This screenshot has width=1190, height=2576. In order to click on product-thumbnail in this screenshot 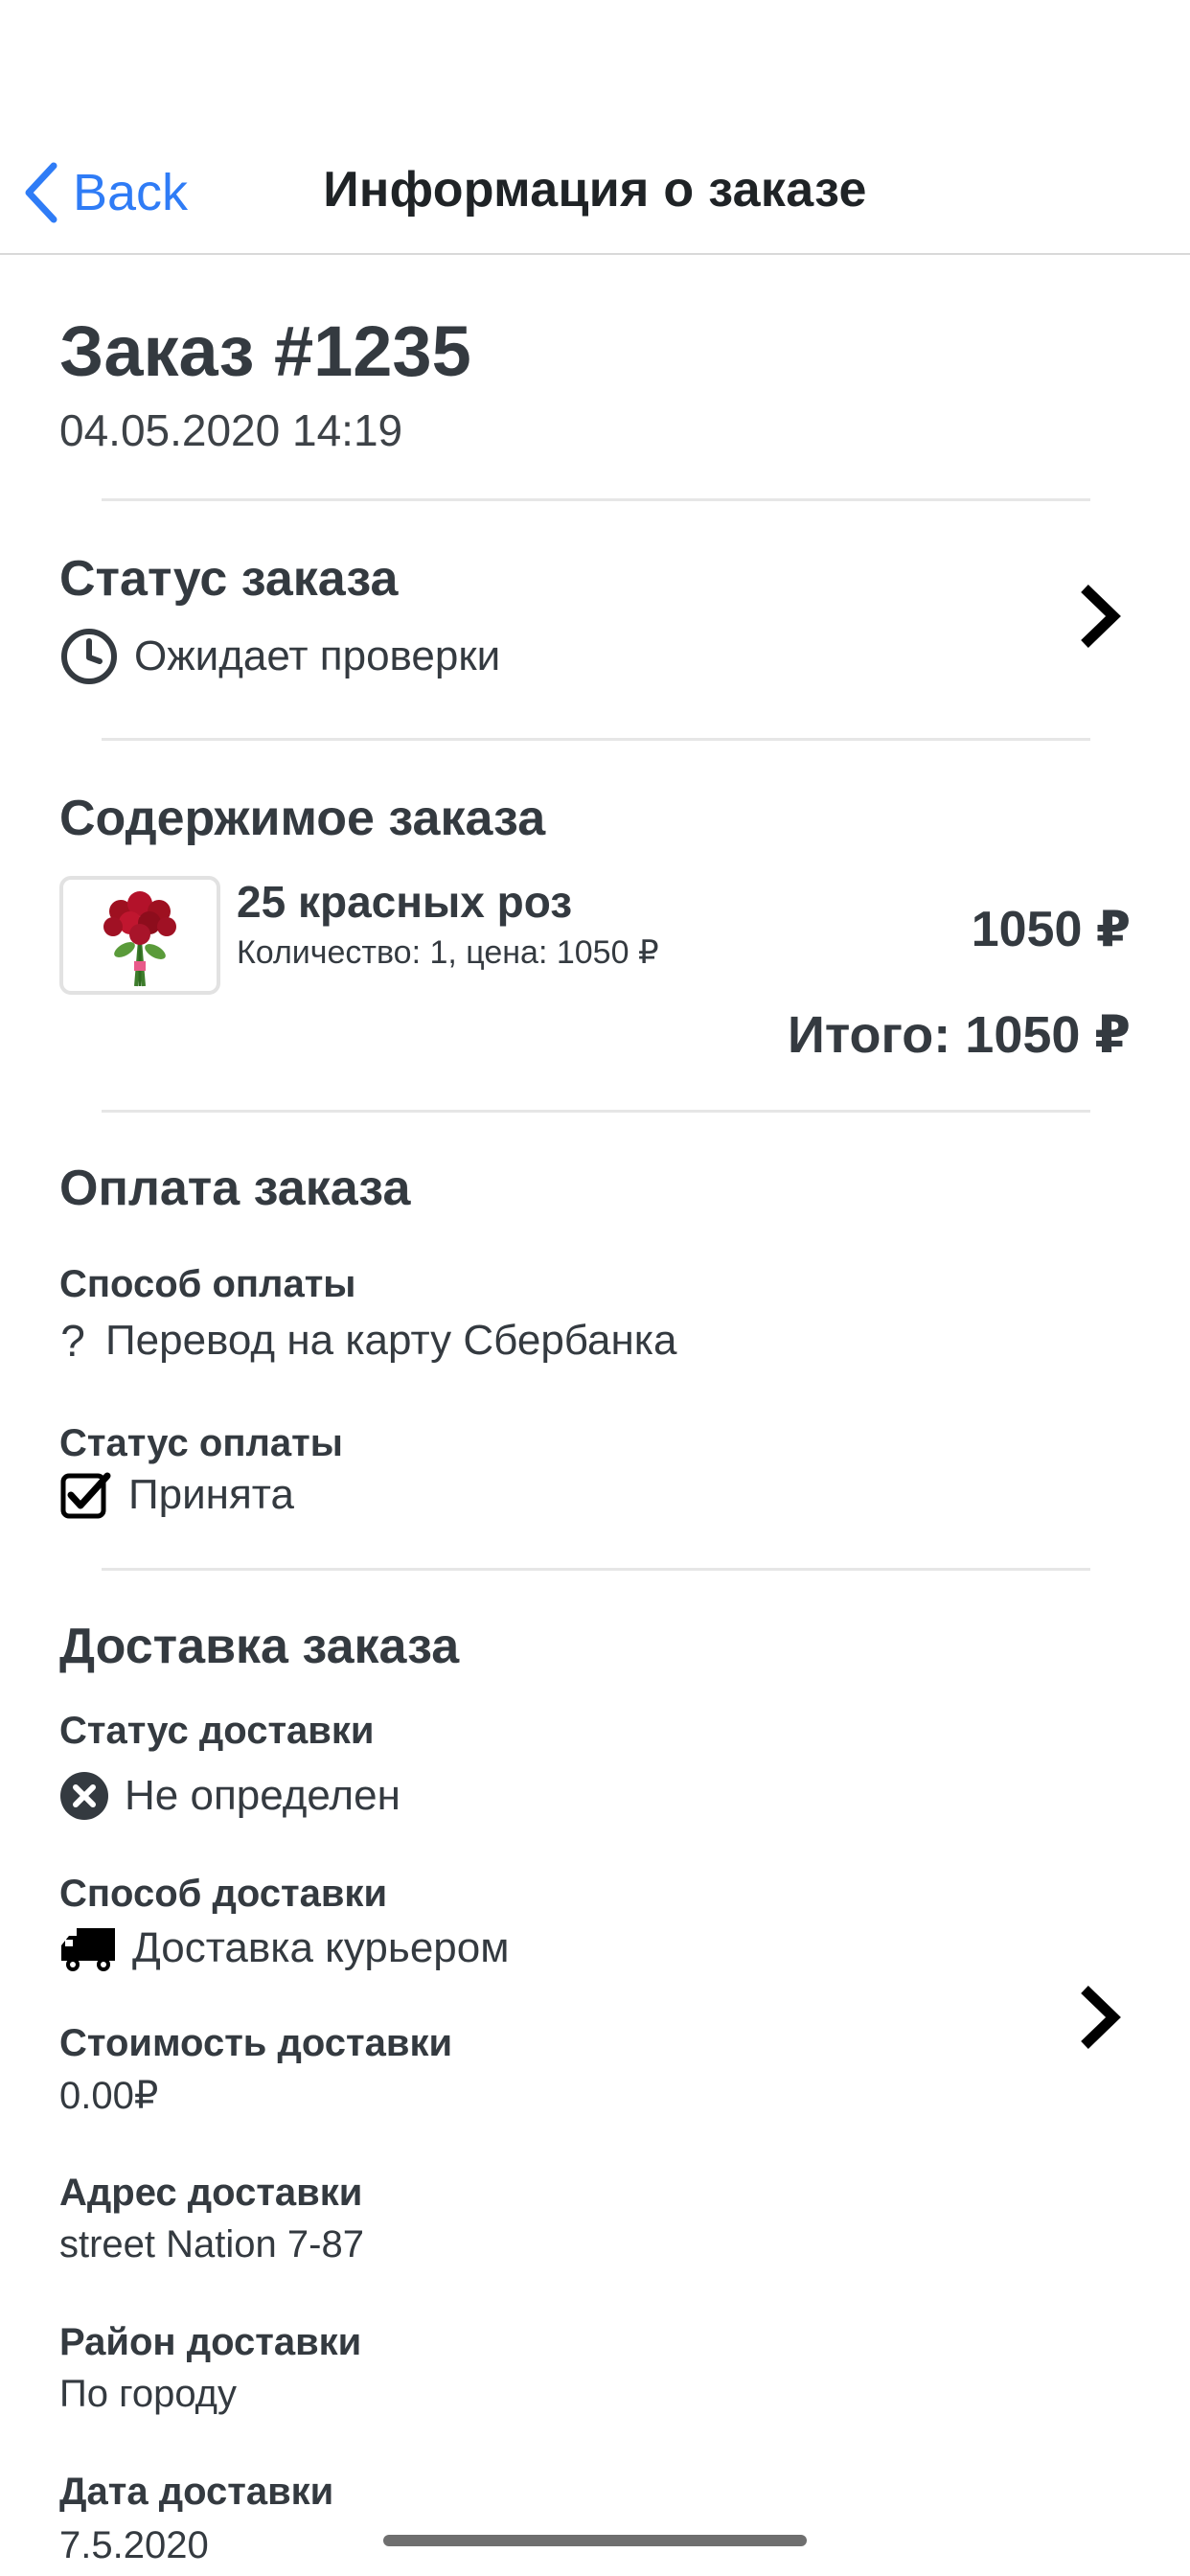, I will do `click(140, 935)`.